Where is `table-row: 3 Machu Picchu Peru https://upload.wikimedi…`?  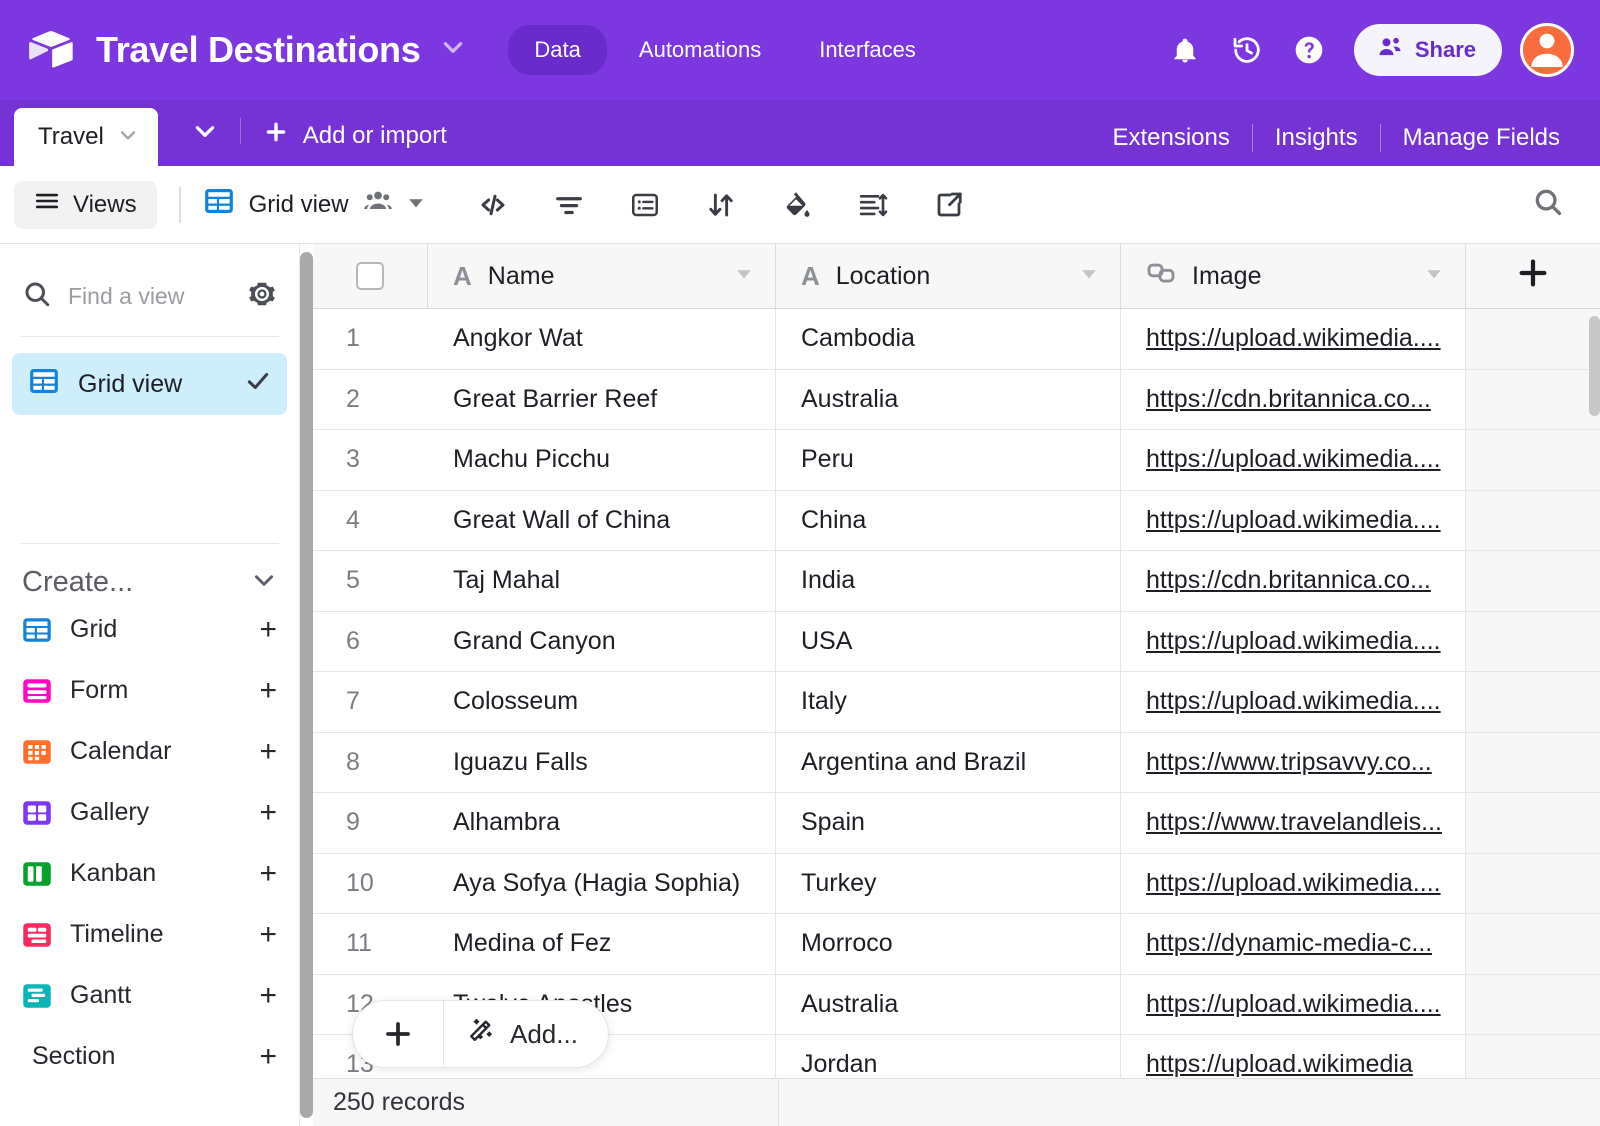 table-row: 3 Machu Picchu Peru https://upload.wikimedi… is located at coordinates (956, 460).